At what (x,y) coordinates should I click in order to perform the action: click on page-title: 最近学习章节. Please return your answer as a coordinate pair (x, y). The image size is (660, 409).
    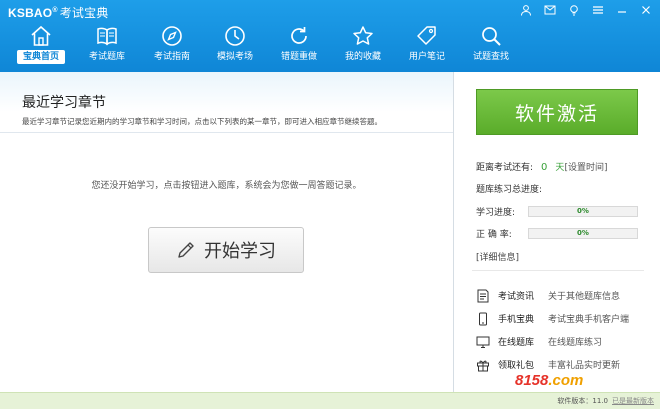
    Looking at the image, I should click on (64, 103).